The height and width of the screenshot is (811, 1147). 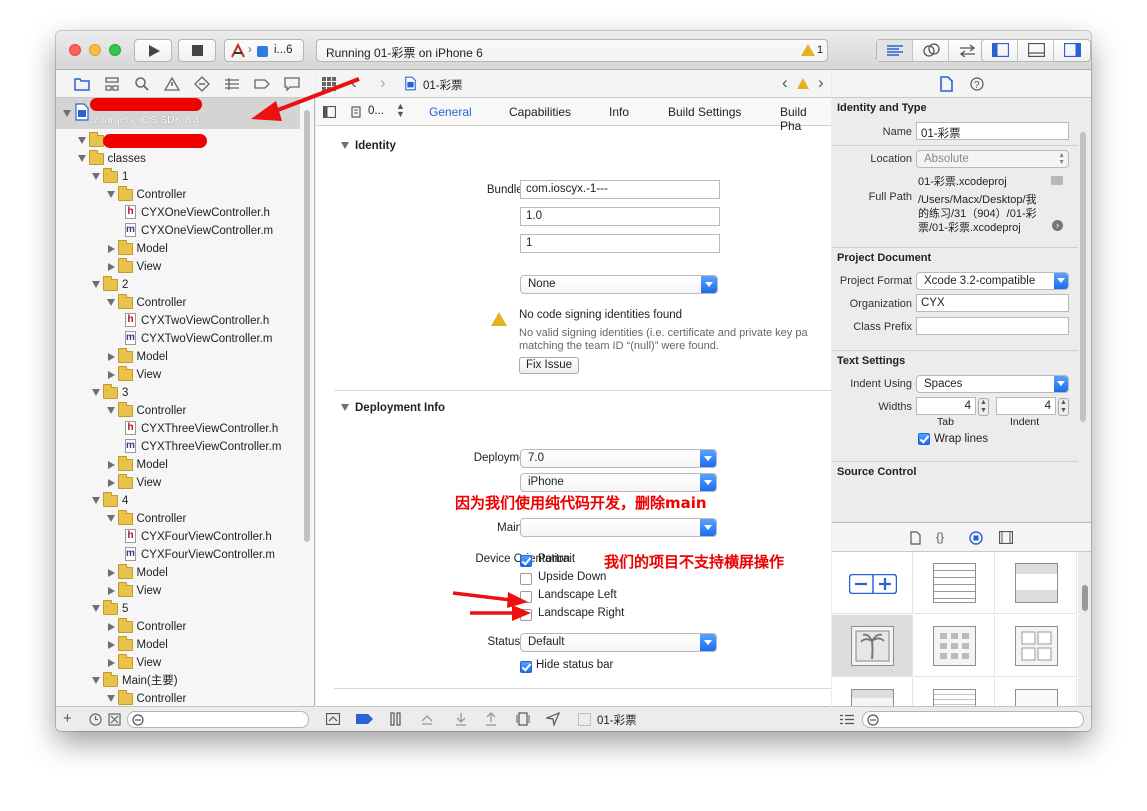 I want to click on zoom-button, so click(x=115, y=50).